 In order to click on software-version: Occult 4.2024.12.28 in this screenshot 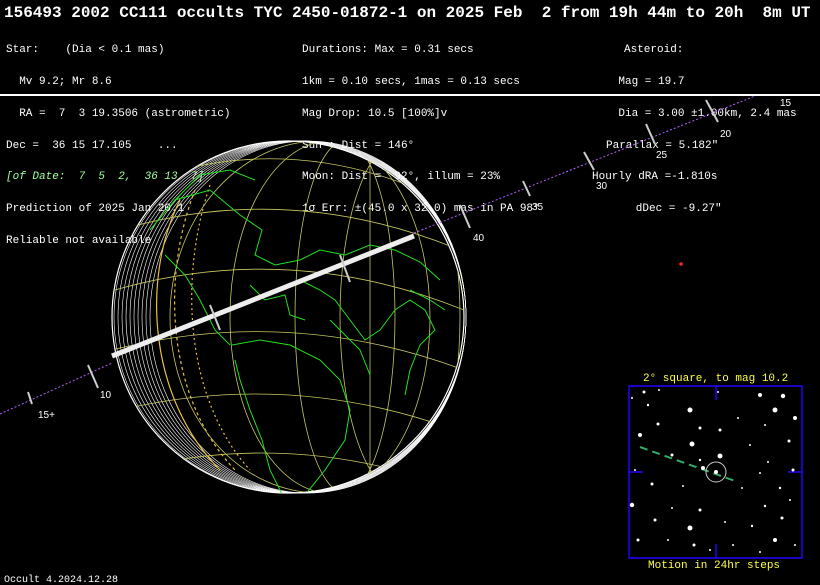, I will do `click(61, 580)`.